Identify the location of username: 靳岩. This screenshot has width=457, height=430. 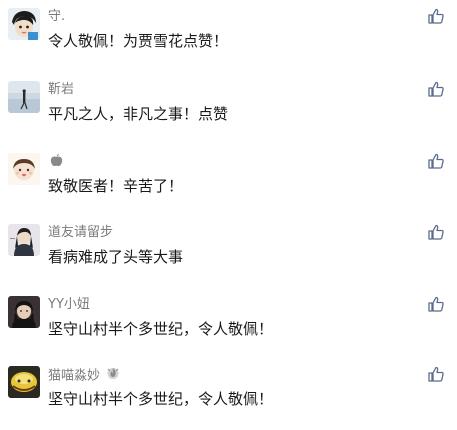
(61, 90).